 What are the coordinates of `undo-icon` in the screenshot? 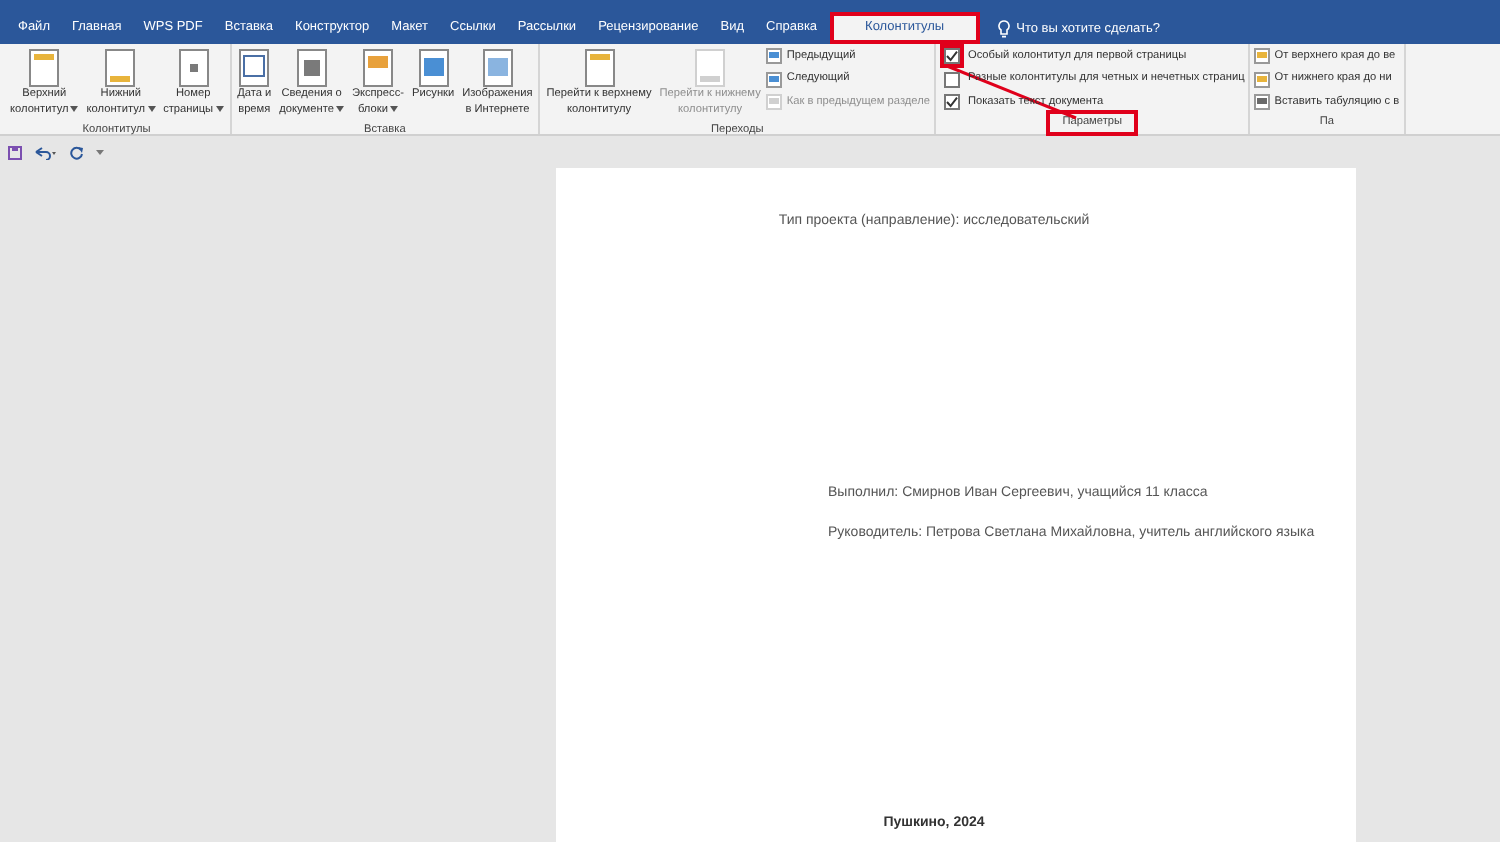 It's located at (46, 152).